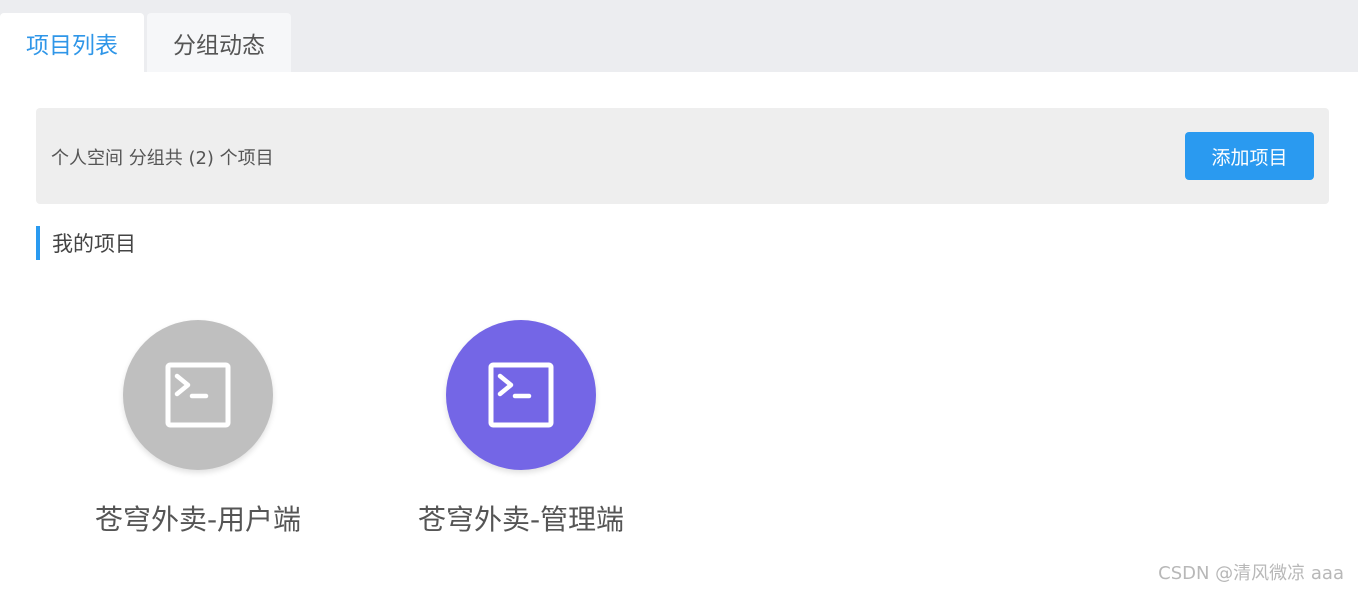  Describe the element at coordinates (219, 42) in the screenshot. I see `tab-group-activity: 分组动态` at that location.